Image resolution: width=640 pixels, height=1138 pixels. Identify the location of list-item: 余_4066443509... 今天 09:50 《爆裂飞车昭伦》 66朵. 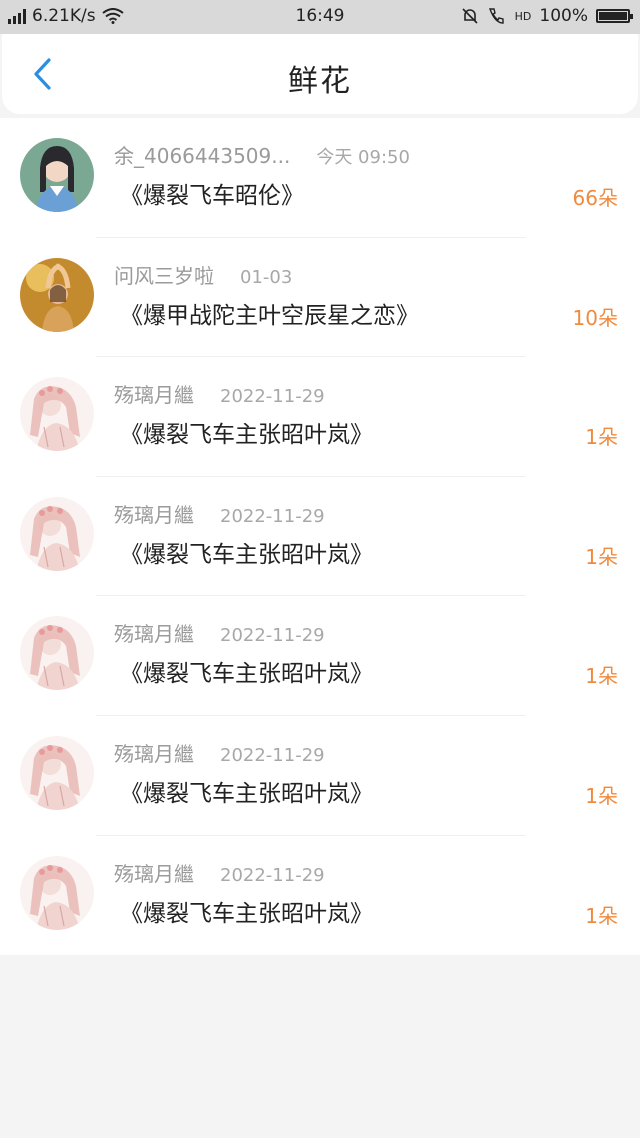
(320, 178).